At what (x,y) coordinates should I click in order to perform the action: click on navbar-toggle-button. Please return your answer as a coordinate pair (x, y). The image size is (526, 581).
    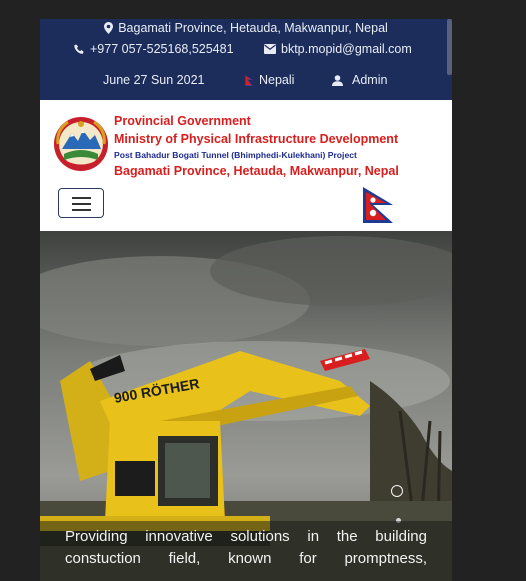
    Looking at the image, I should click on (81, 203).